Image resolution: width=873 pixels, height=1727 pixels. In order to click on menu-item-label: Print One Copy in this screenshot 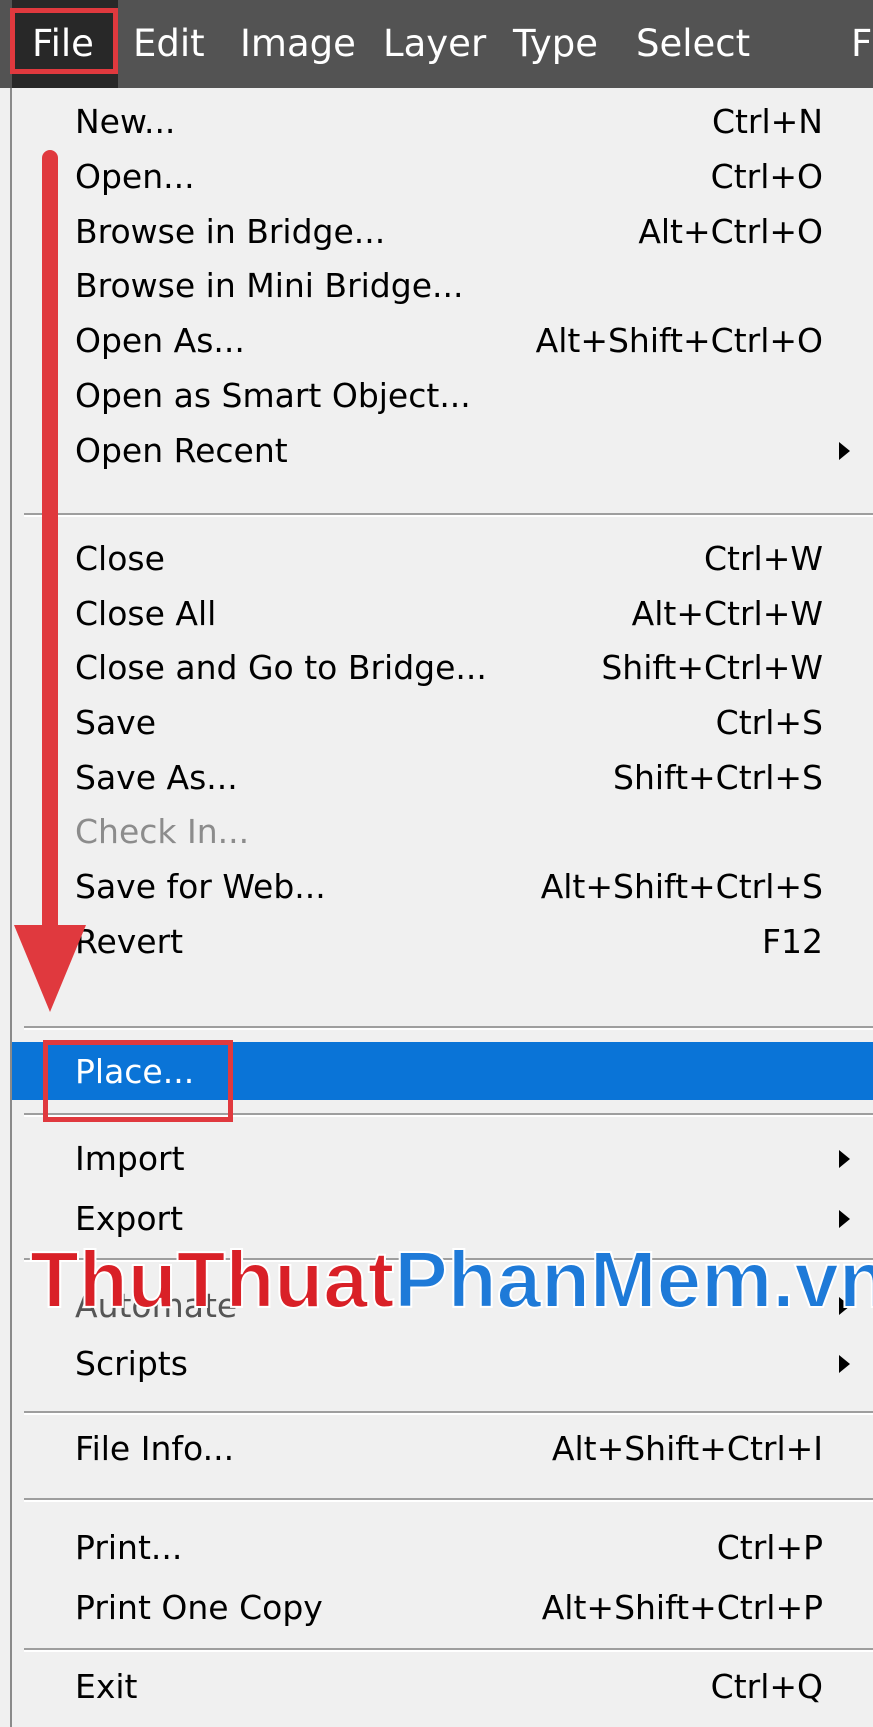, I will do `click(199, 1607)`.